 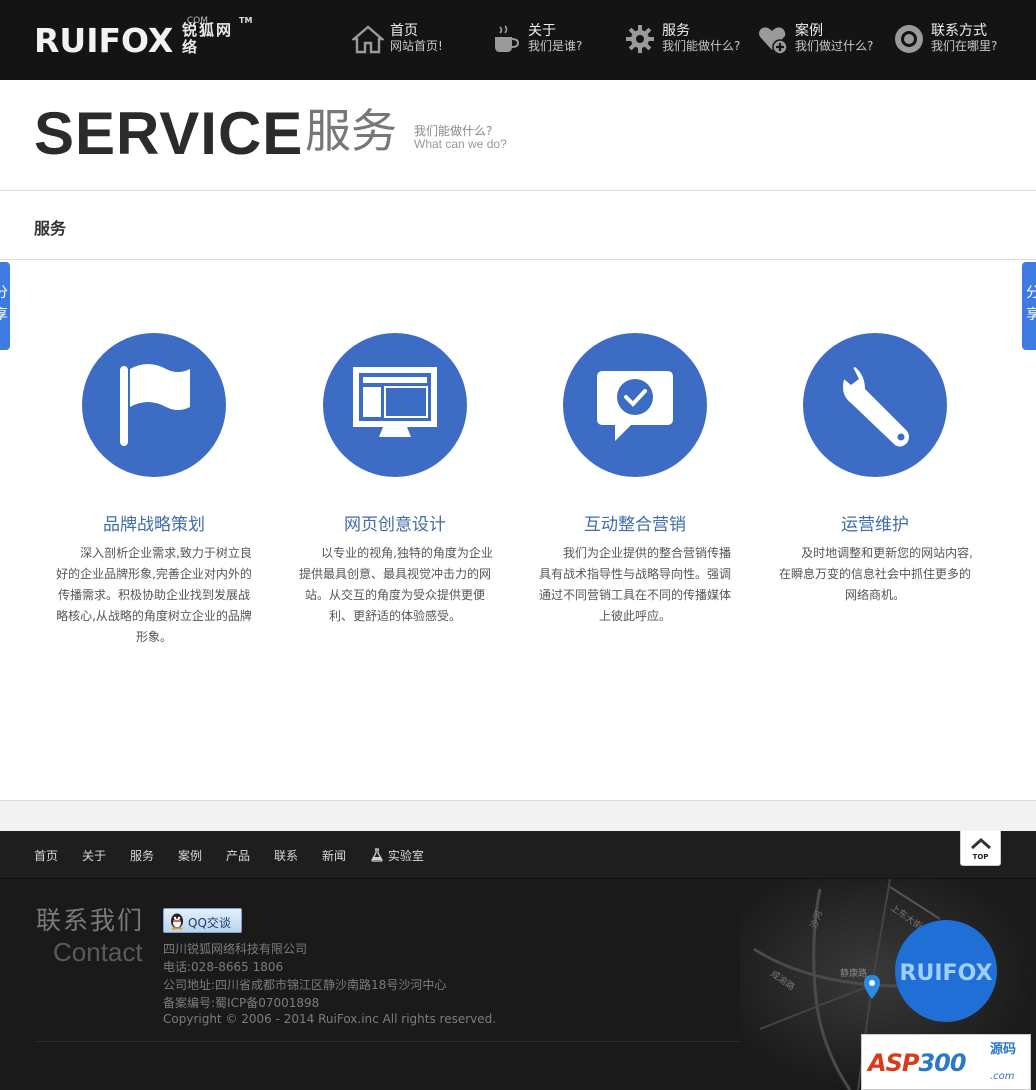 I want to click on footer-nav-contact: 联系, so click(x=286, y=855).